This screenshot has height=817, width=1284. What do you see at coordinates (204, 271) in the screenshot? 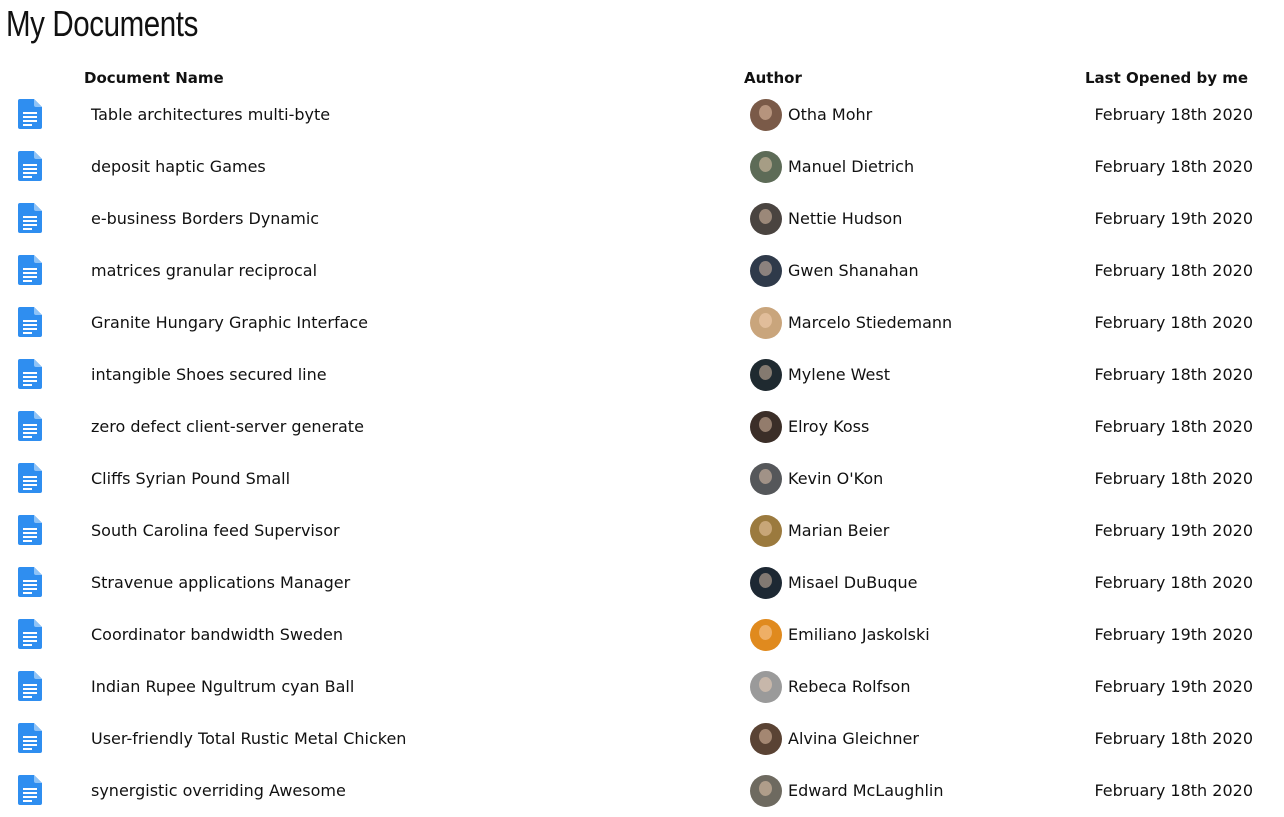
I see `document-name: matrices granular reciprocal` at bounding box center [204, 271].